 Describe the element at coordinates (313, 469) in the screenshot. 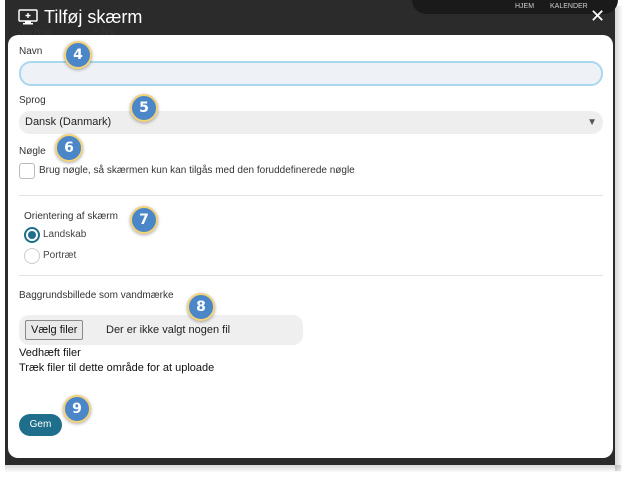

I see `window-shadow-bottom` at that location.